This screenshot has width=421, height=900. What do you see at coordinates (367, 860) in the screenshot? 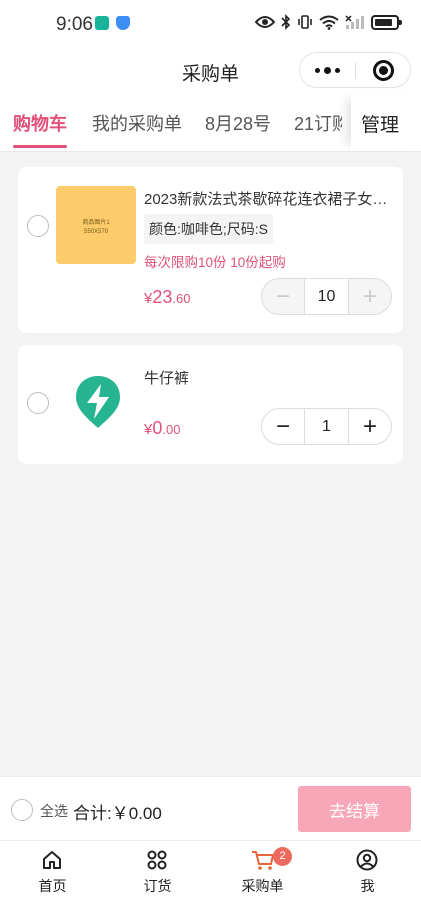
I see `user-icon` at bounding box center [367, 860].